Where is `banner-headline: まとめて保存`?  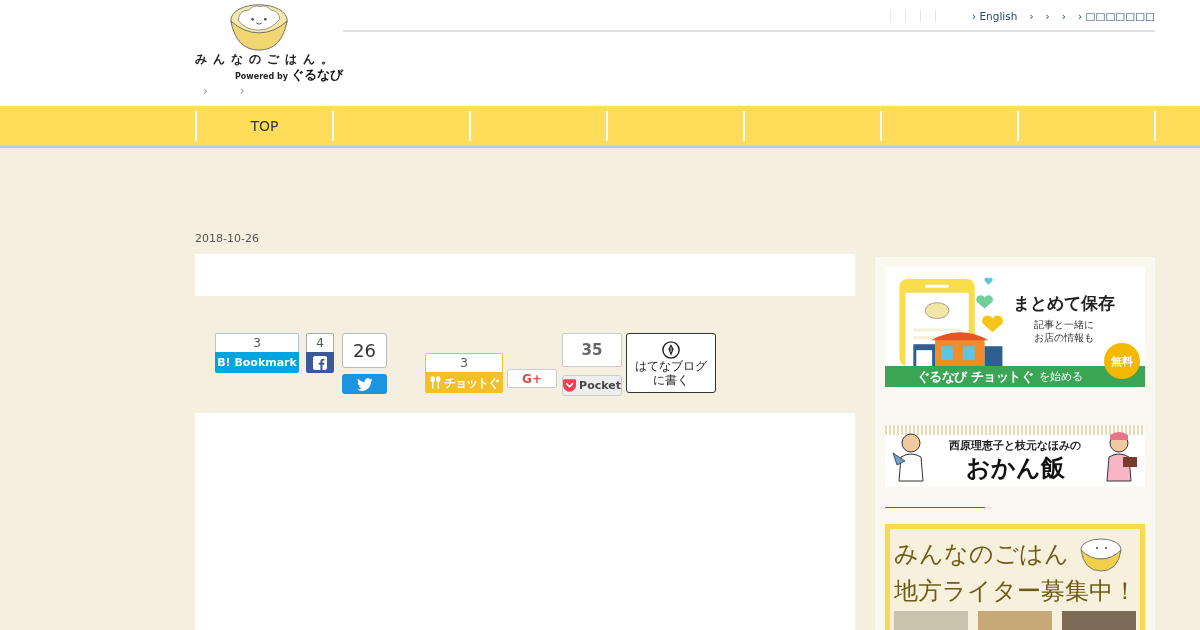
banner-headline: まとめて保存 is located at coordinates (1064, 303).